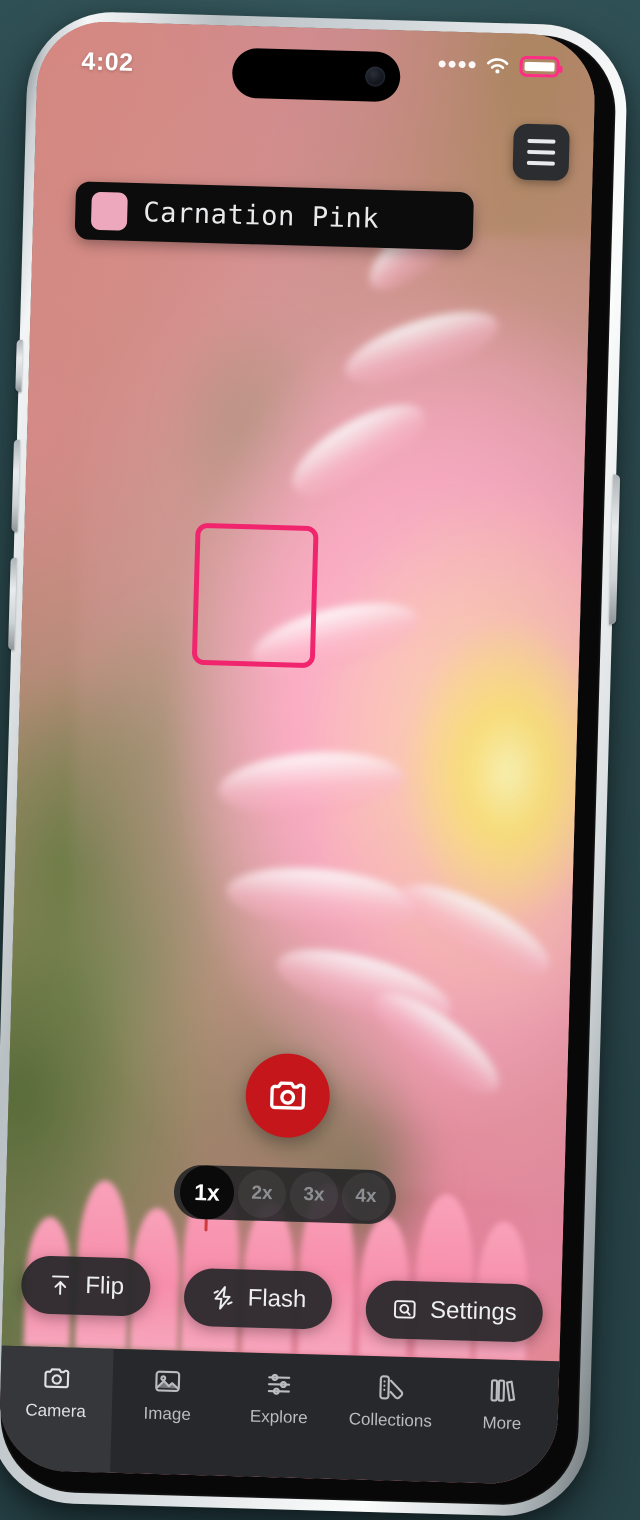 The width and height of the screenshot is (640, 1520). Describe the element at coordinates (405, 1309) in the screenshot. I see `camera-frame-icon` at that location.